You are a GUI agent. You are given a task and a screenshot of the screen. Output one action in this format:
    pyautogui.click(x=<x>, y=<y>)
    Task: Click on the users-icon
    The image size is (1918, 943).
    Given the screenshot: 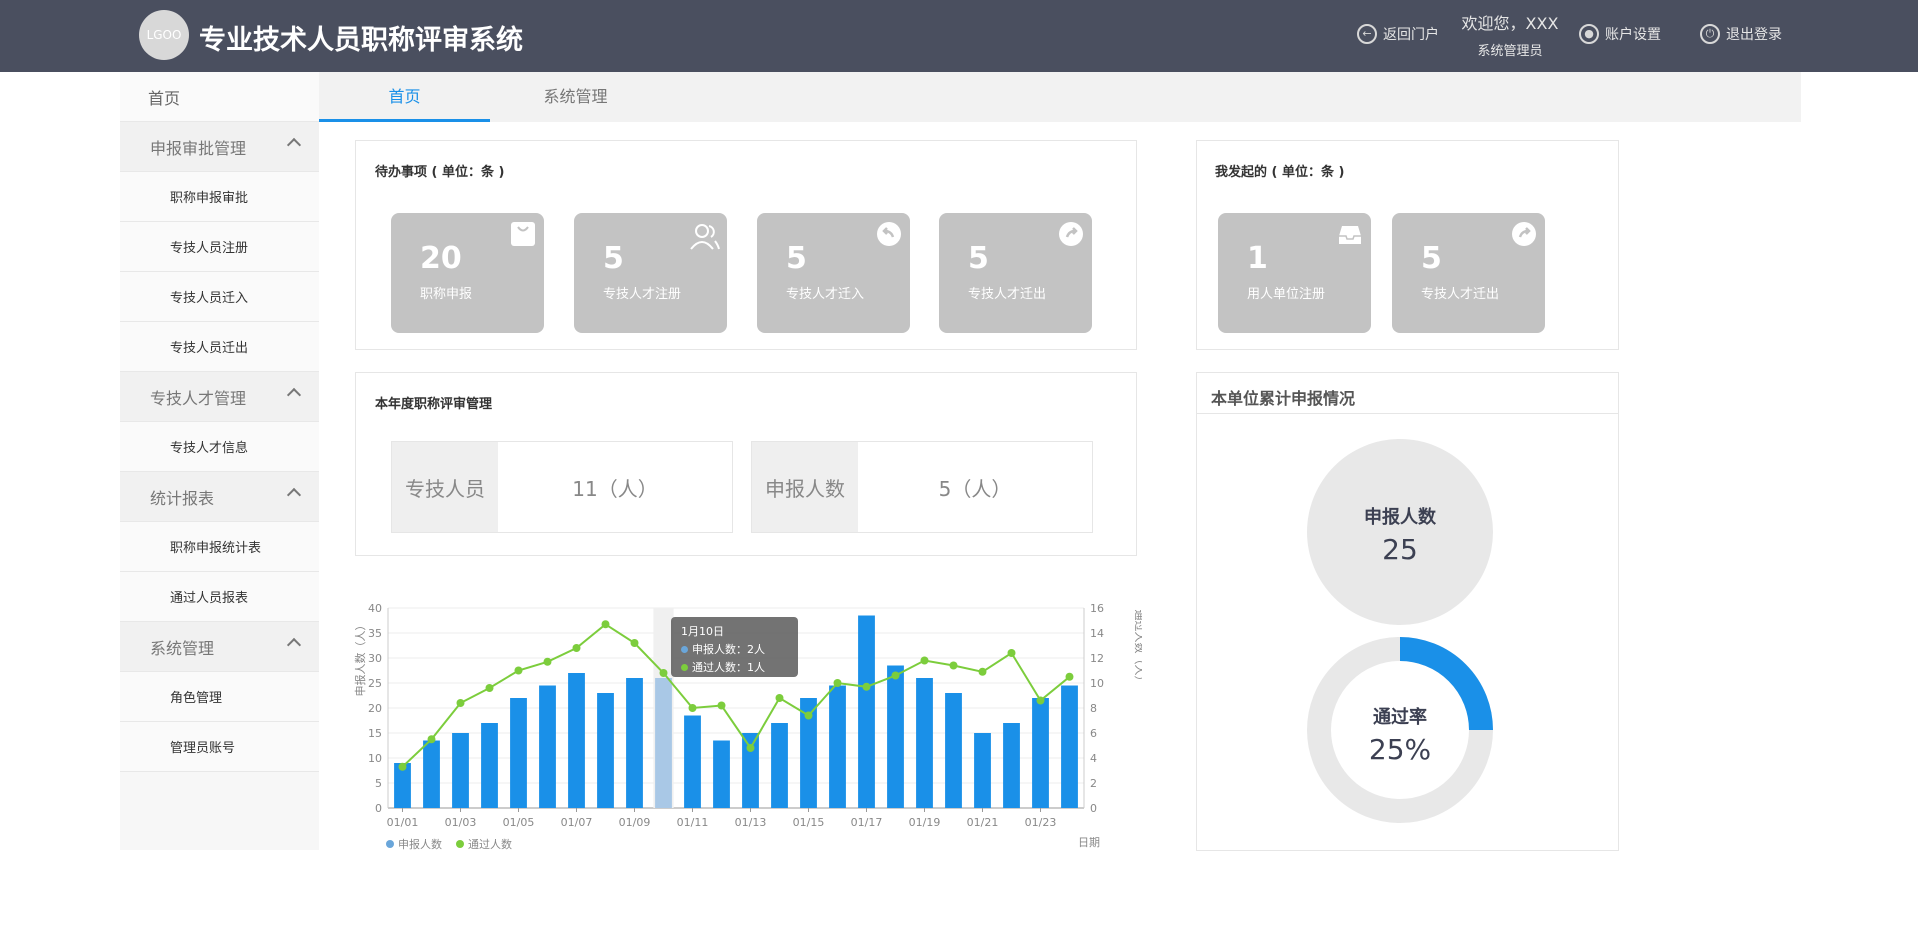 What is the action you would take?
    pyautogui.click(x=705, y=237)
    